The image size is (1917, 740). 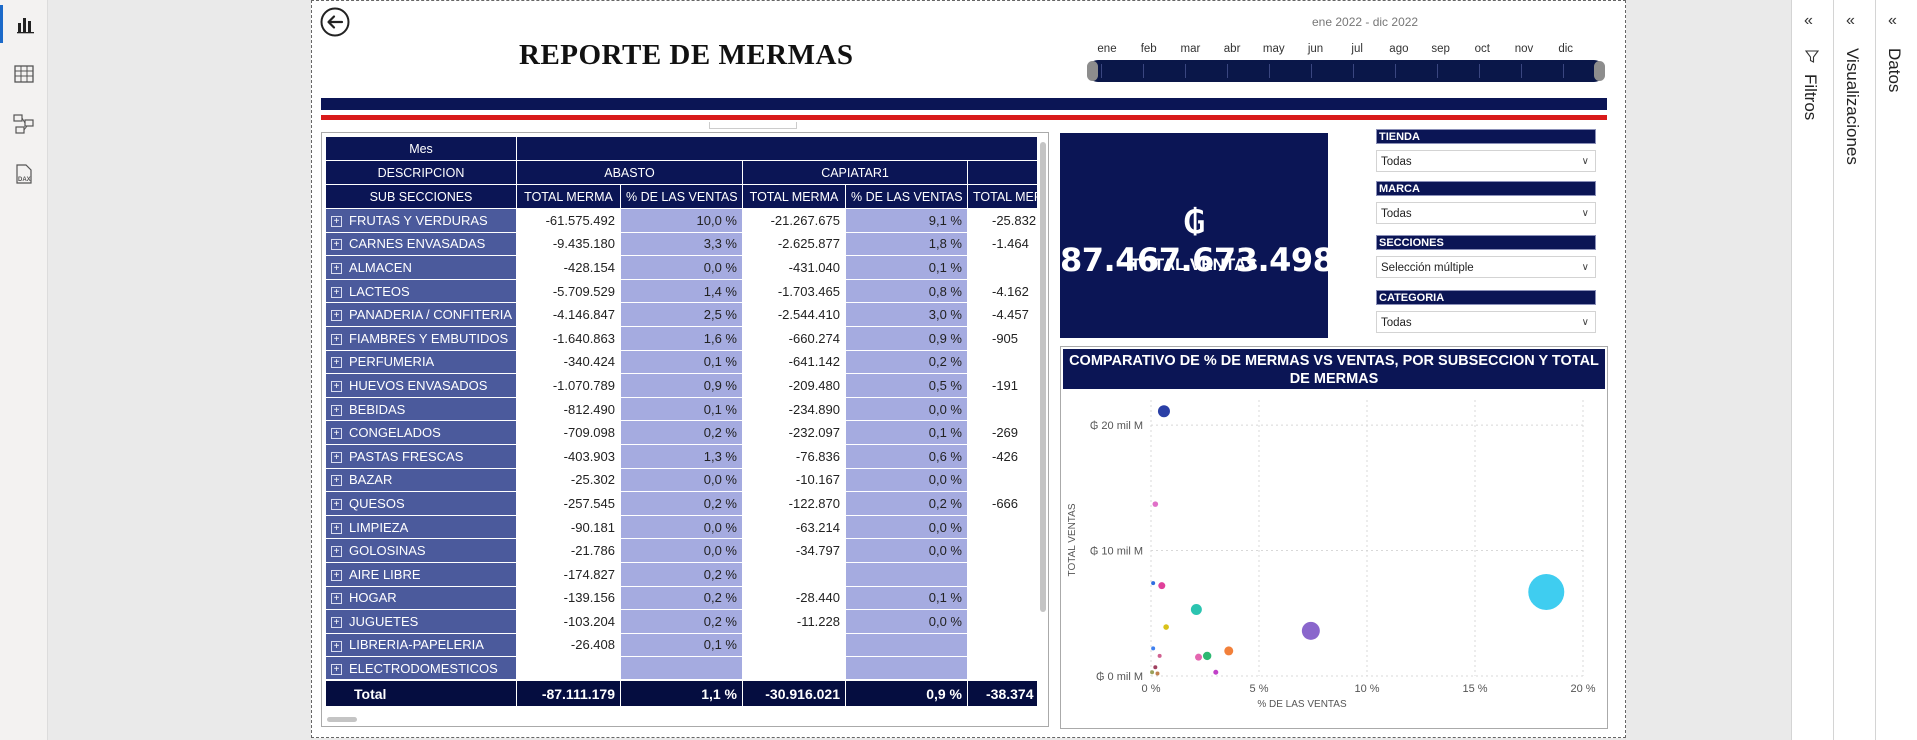 I want to click on visual-toolbar, so click(x=753, y=125).